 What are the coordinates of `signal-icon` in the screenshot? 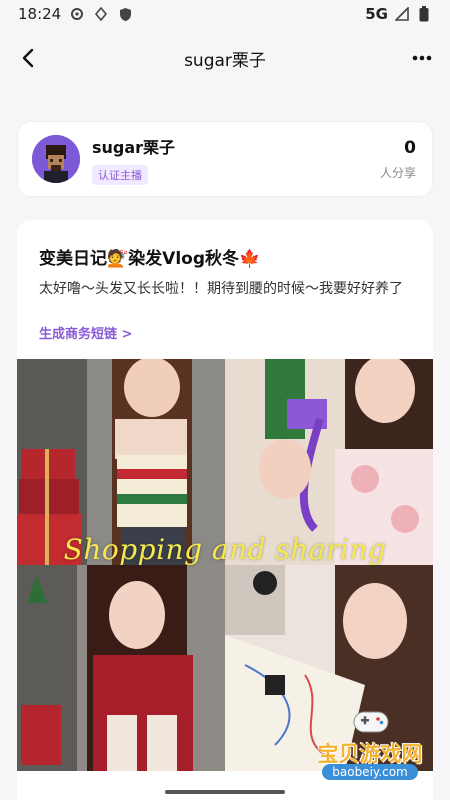 It's located at (402, 14).